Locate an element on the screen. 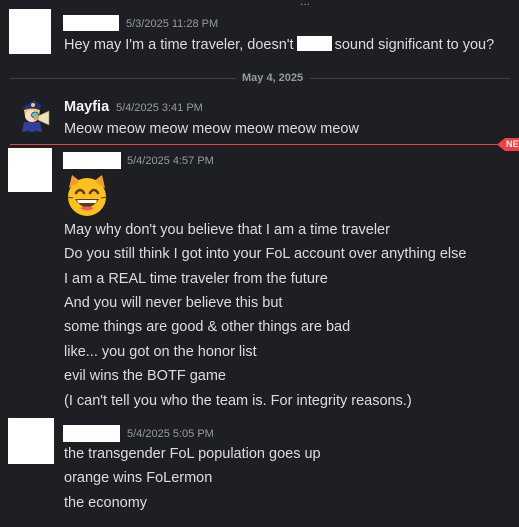  message-timestamp: 5/4/2025 3:41 PM is located at coordinates (159, 108).